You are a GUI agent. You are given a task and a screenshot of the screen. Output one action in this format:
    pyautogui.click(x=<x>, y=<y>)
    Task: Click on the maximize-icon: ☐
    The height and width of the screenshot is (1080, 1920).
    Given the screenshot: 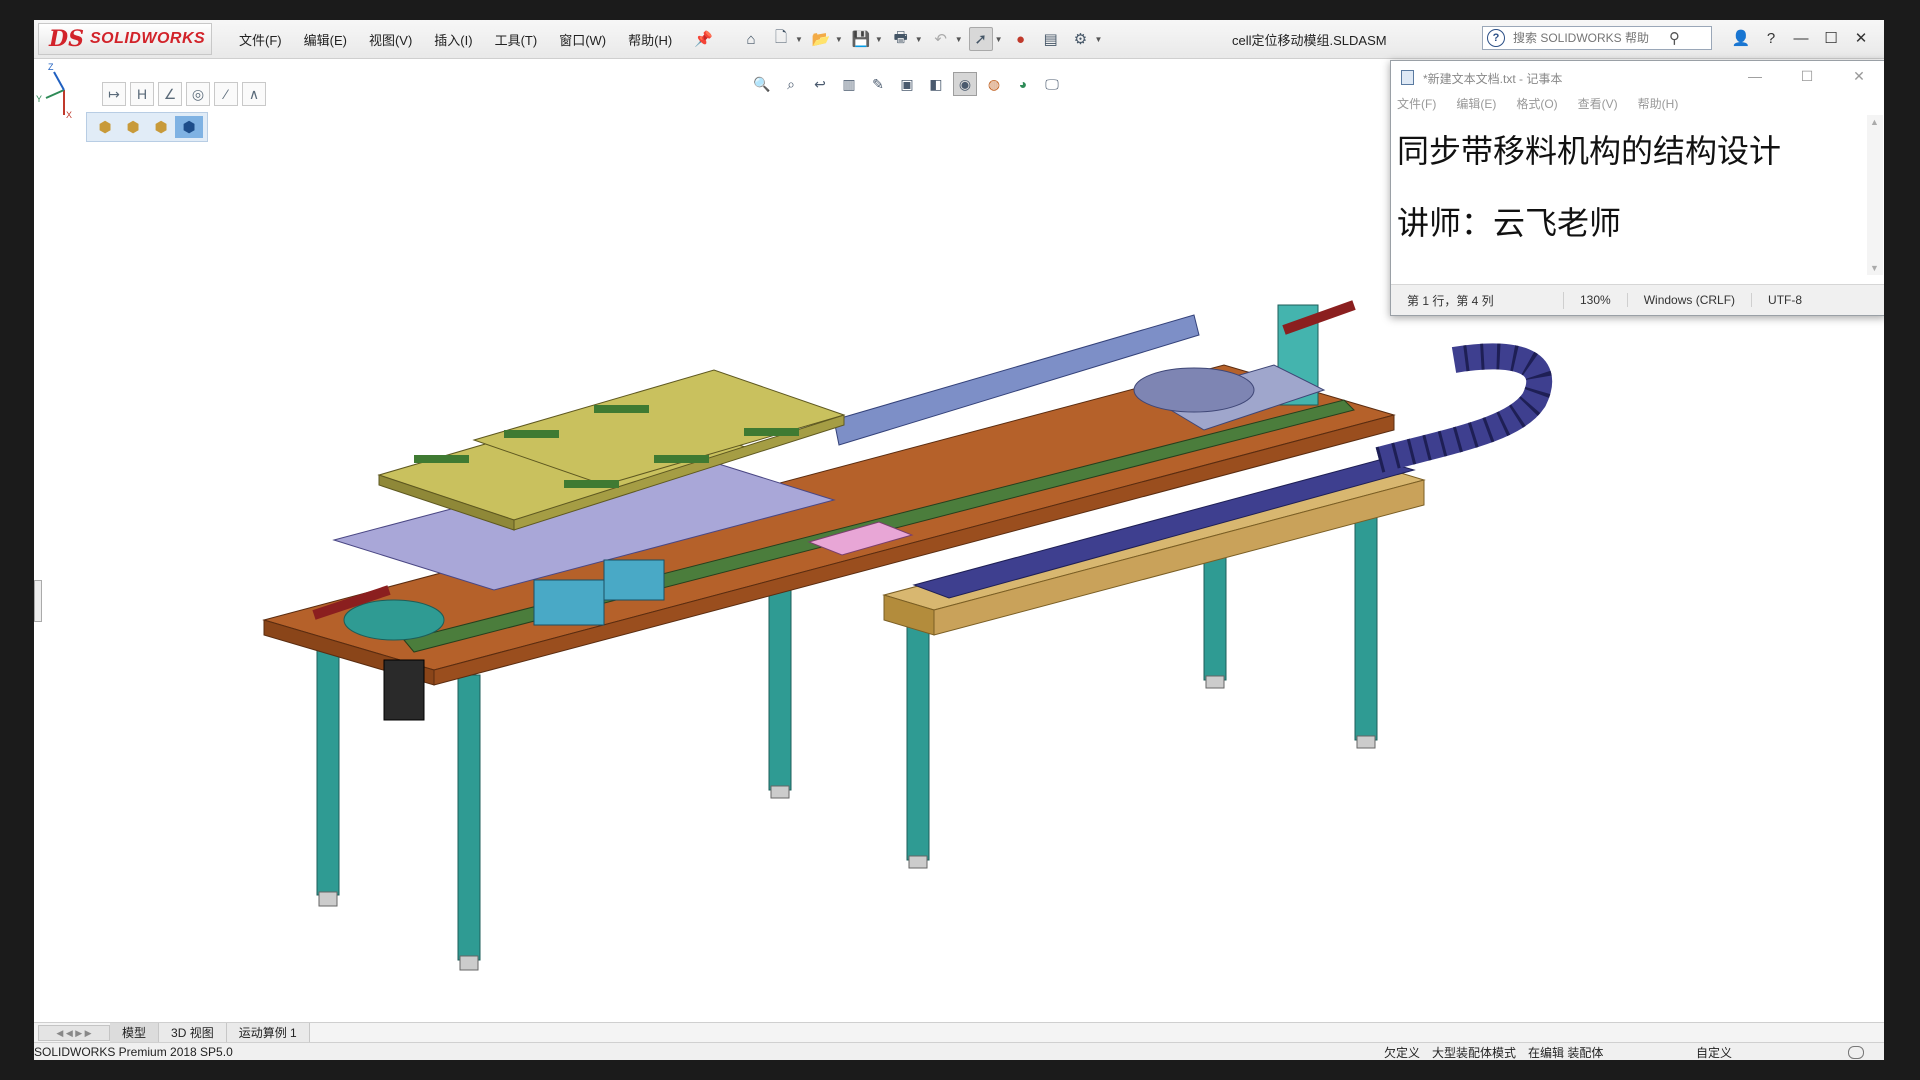 What is the action you would take?
    pyautogui.click(x=1831, y=38)
    